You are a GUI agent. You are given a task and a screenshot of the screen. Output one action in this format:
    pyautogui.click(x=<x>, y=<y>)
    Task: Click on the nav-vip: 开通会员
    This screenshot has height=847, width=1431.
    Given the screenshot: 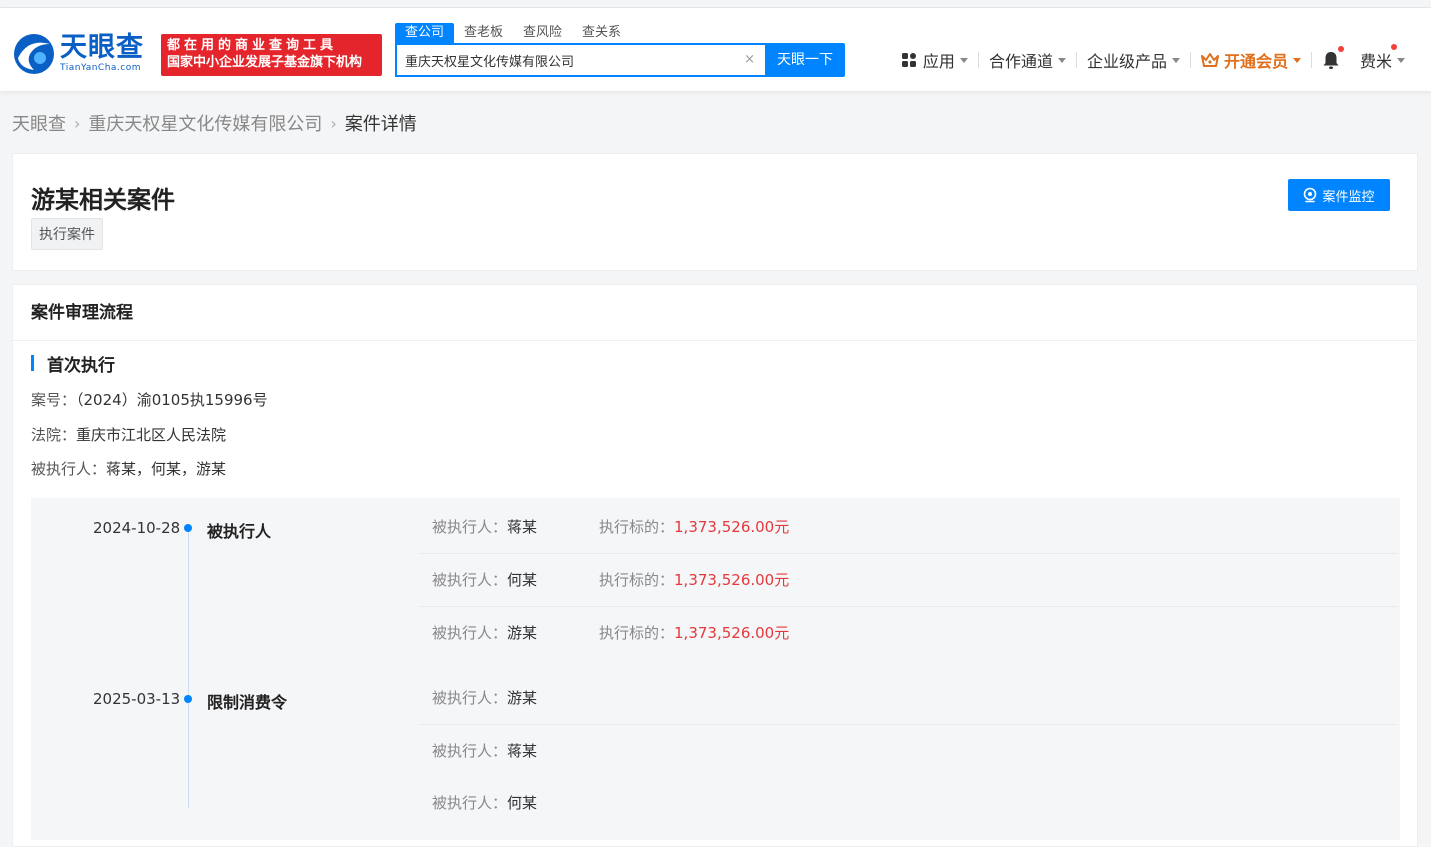 What is the action you would take?
    pyautogui.click(x=1251, y=60)
    